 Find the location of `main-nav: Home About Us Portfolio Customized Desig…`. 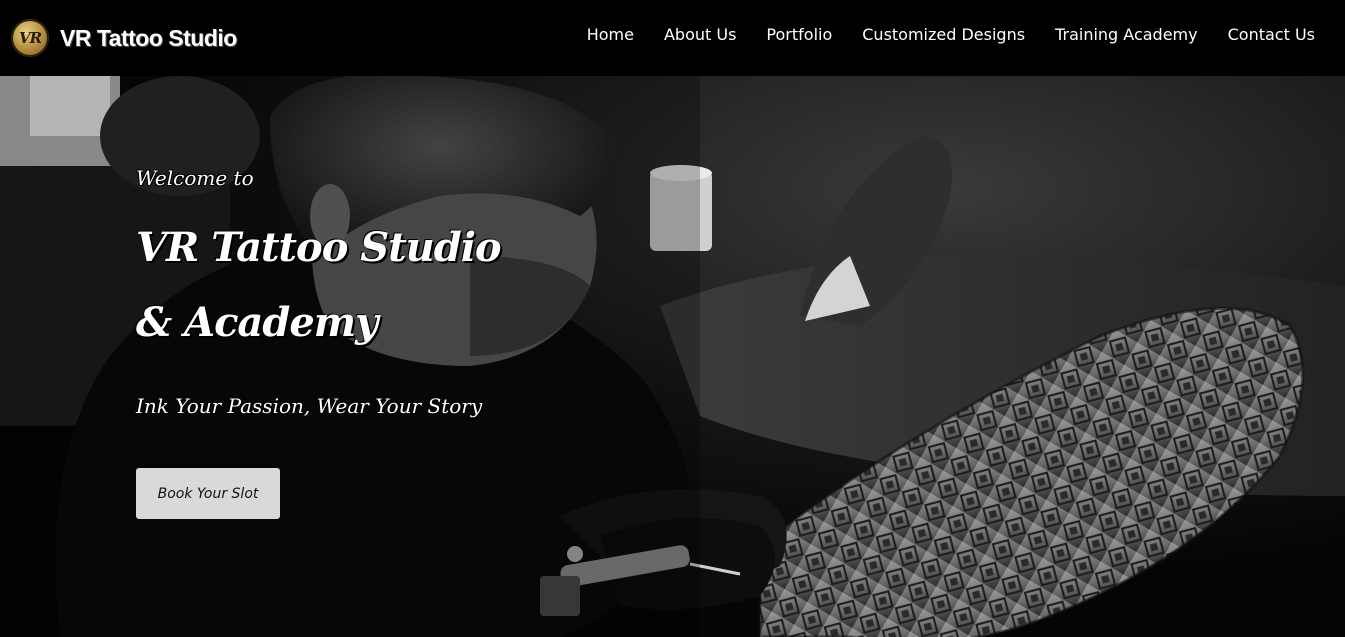

main-nav: Home About Us Portfolio Customized Desig… is located at coordinates (951, 34).